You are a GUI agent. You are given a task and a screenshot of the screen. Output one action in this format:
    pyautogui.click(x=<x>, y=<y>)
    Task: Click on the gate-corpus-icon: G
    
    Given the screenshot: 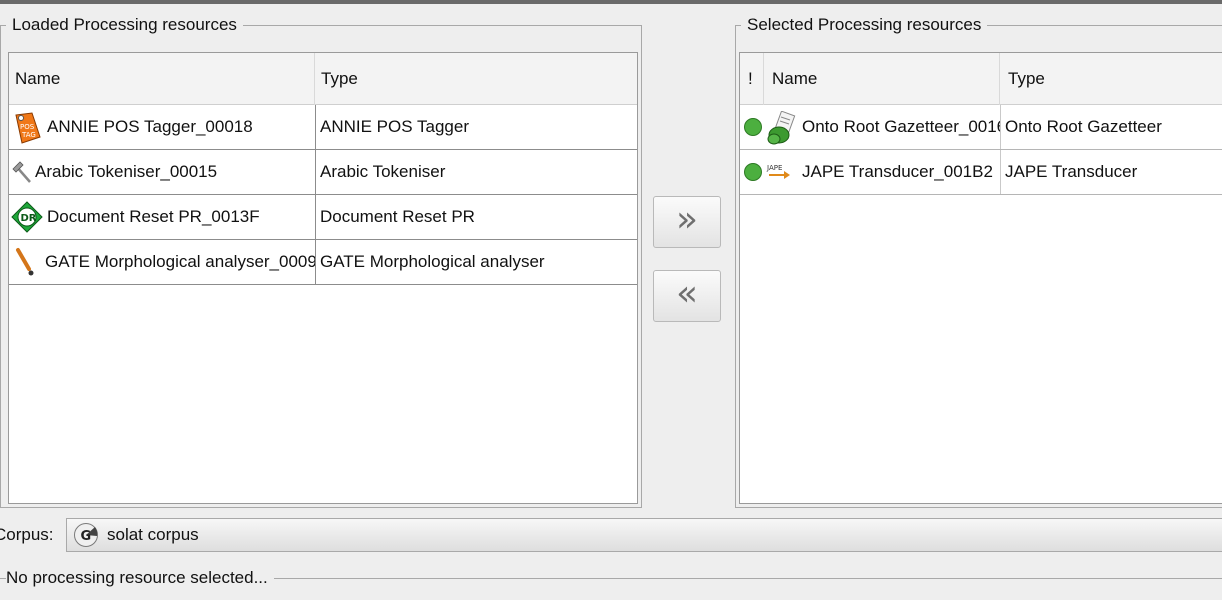 What is the action you would take?
    pyautogui.click(x=86, y=537)
    